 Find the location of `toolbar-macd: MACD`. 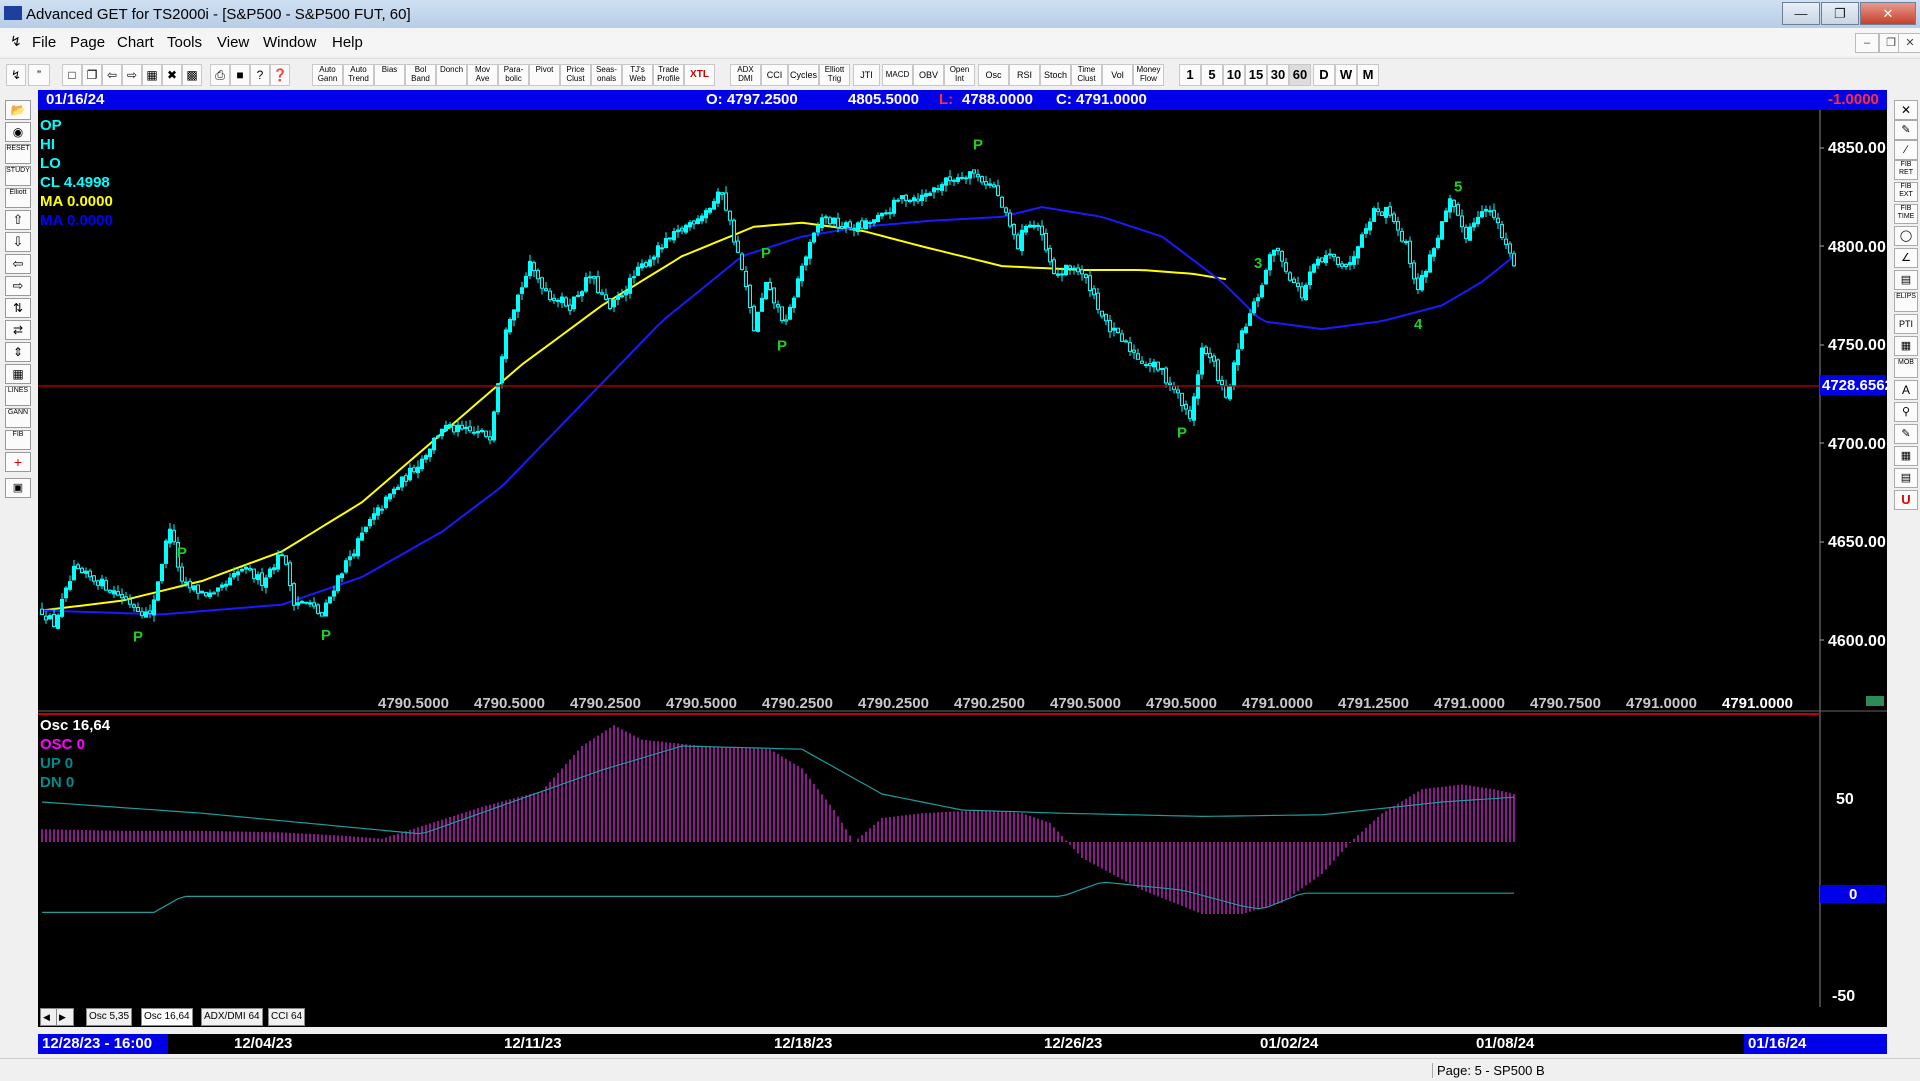

toolbar-macd: MACD is located at coordinates (897, 75).